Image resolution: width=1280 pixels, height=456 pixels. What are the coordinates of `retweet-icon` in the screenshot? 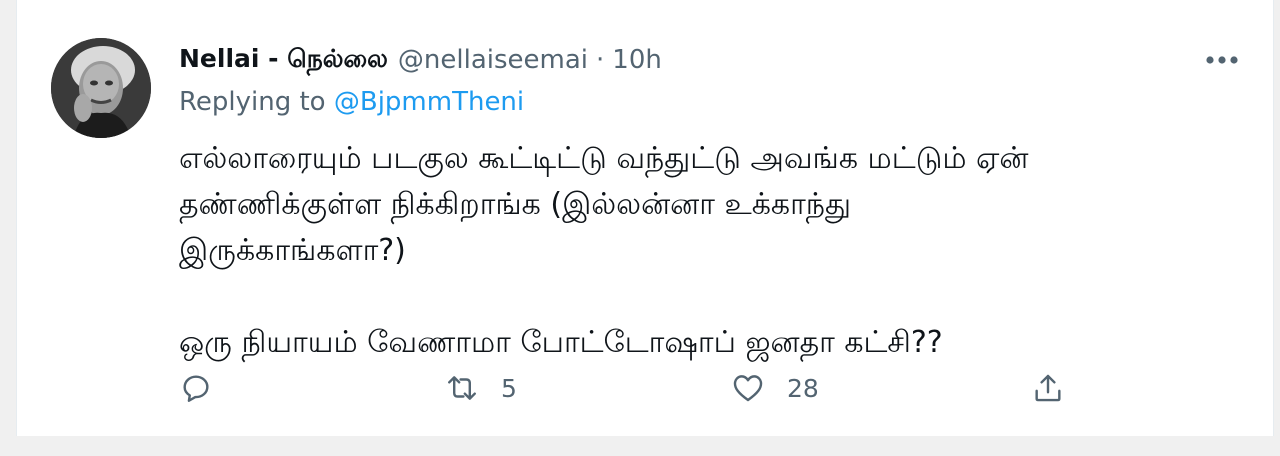 It's located at (462, 388).